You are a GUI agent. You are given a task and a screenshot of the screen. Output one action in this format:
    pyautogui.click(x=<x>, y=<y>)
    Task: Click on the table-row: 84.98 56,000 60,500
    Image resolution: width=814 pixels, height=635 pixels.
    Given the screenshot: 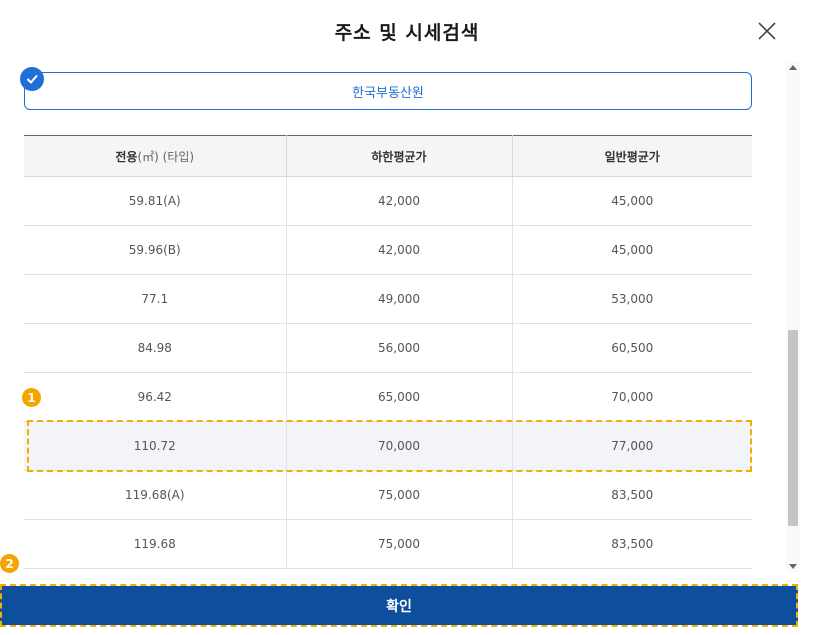 What is the action you would take?
    pyautogui.click(x=388, y=348)
    